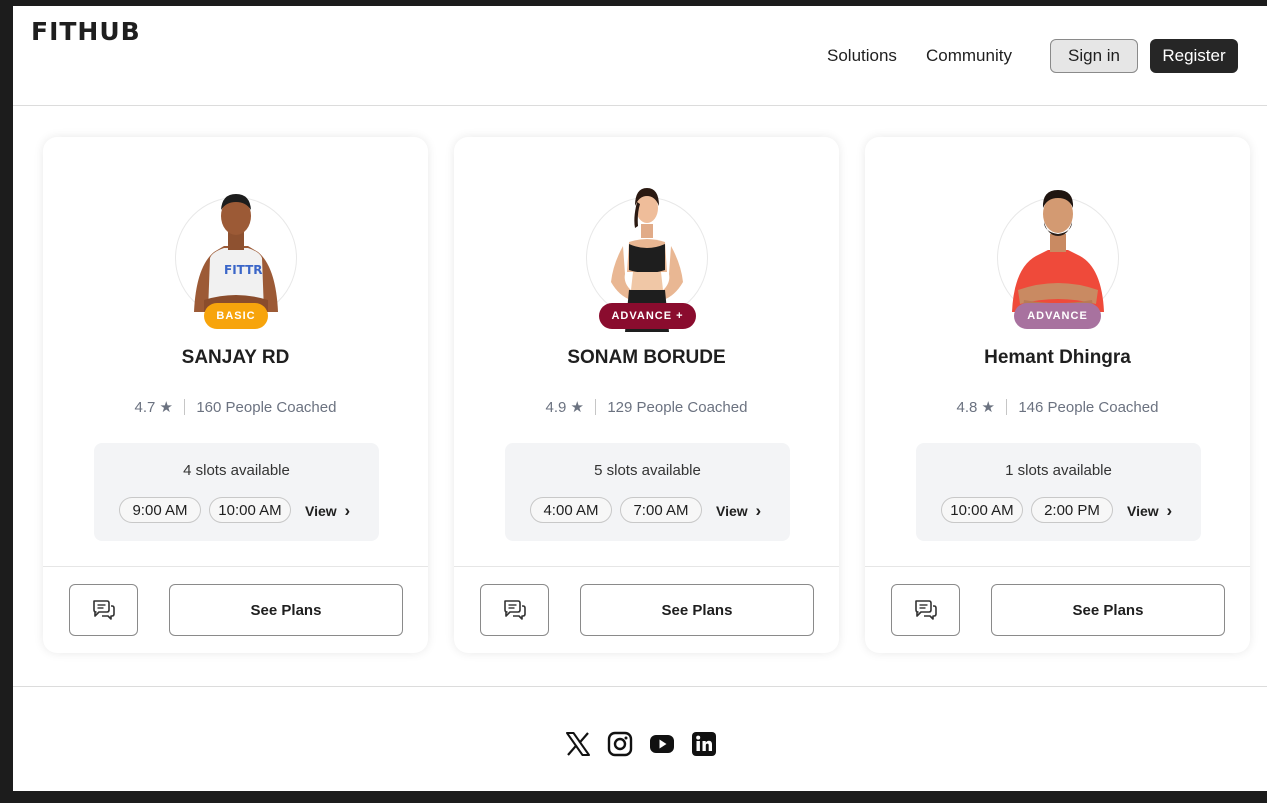 This screenshot has height=803, width=1267. What do you see at coordinates (235, 357) in the screenshot?
I see `coach-name: SANJAY RD` at bounding box center [235, 357].